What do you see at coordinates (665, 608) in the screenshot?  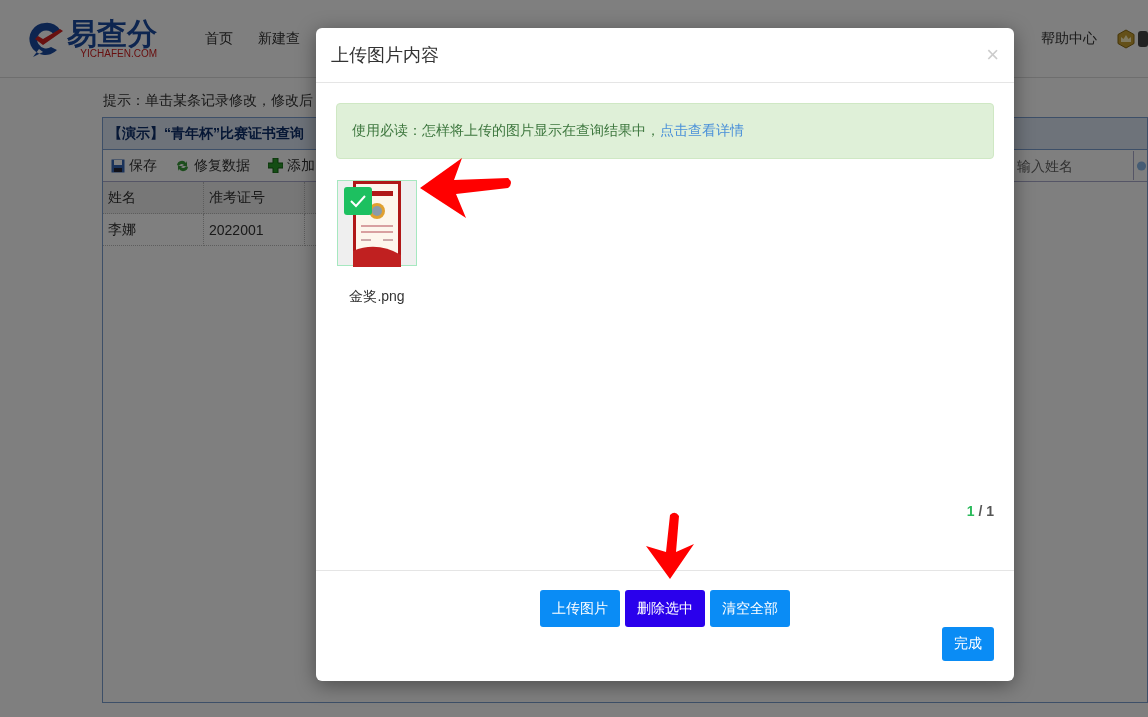 I see `action-button: 删除选中` at bounding box center [665, 608].